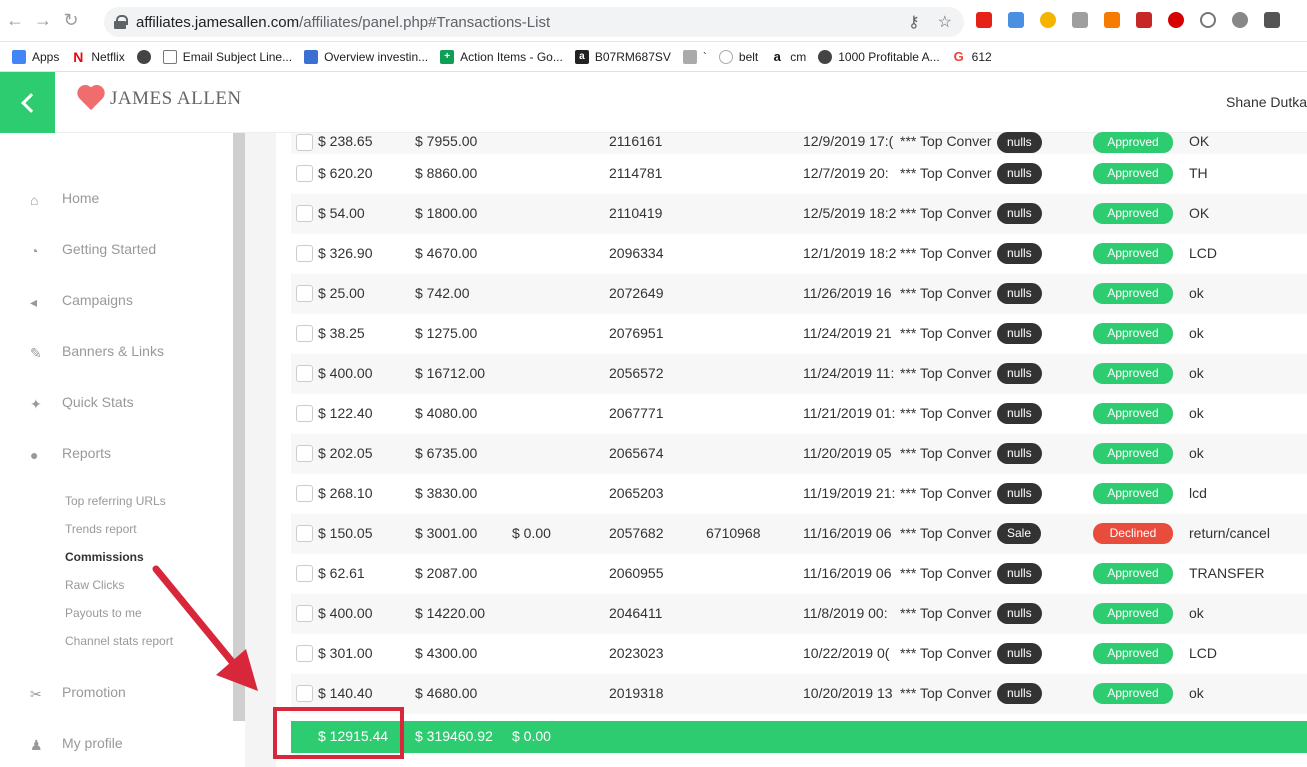 The image size is (1307, 767). Describe the element at coordinates (76, 744) in the screenshot. I see `sidebar-item-my-profile: ♟ My profile` at that location.